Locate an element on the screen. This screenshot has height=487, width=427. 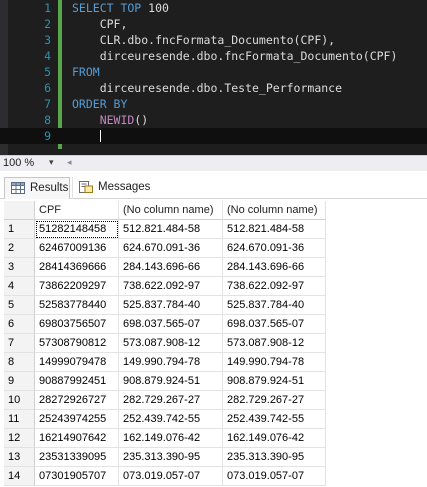
table-cell: 52583778440 is located at coordinates (77, 305).